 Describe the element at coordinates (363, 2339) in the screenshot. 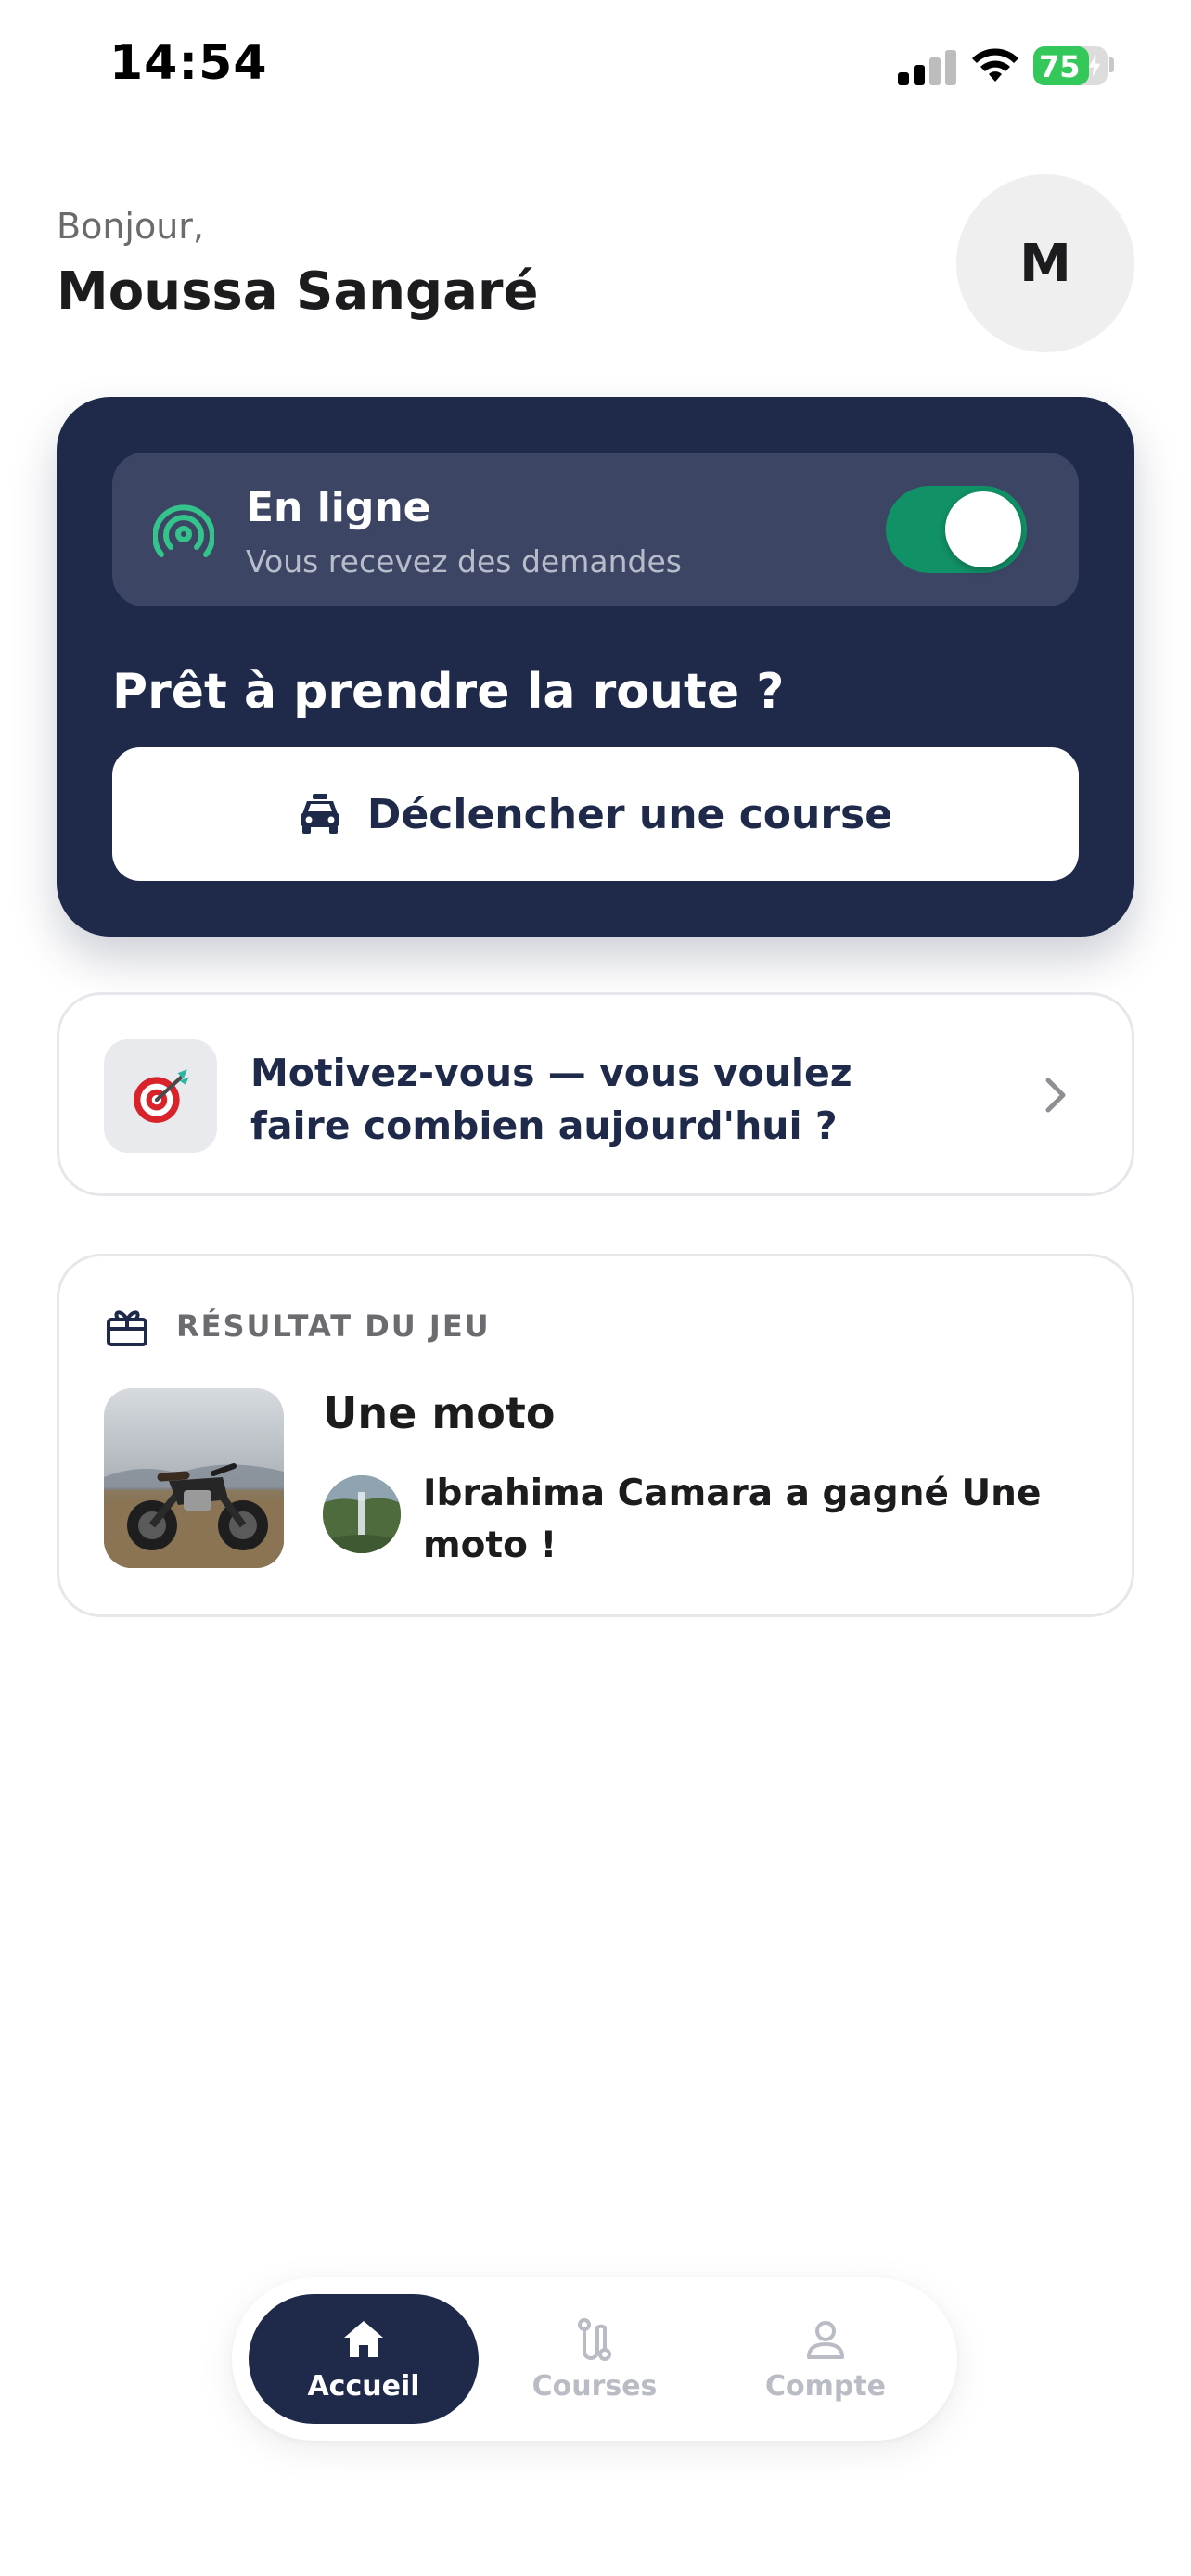

I see `home-icon` at that location.